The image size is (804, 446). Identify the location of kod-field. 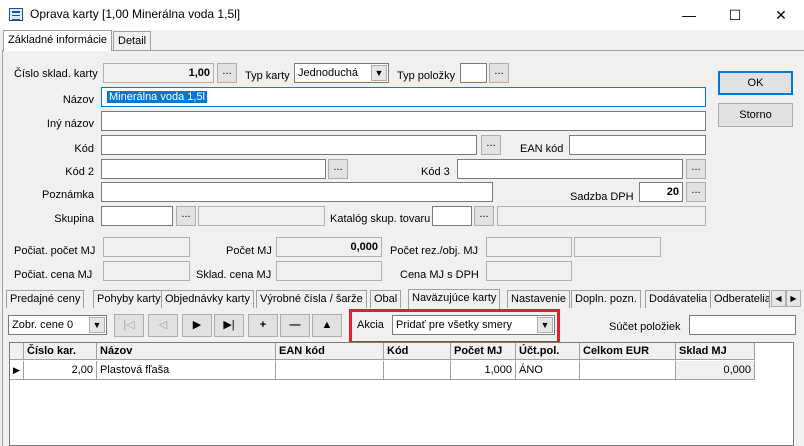
(289, 145).